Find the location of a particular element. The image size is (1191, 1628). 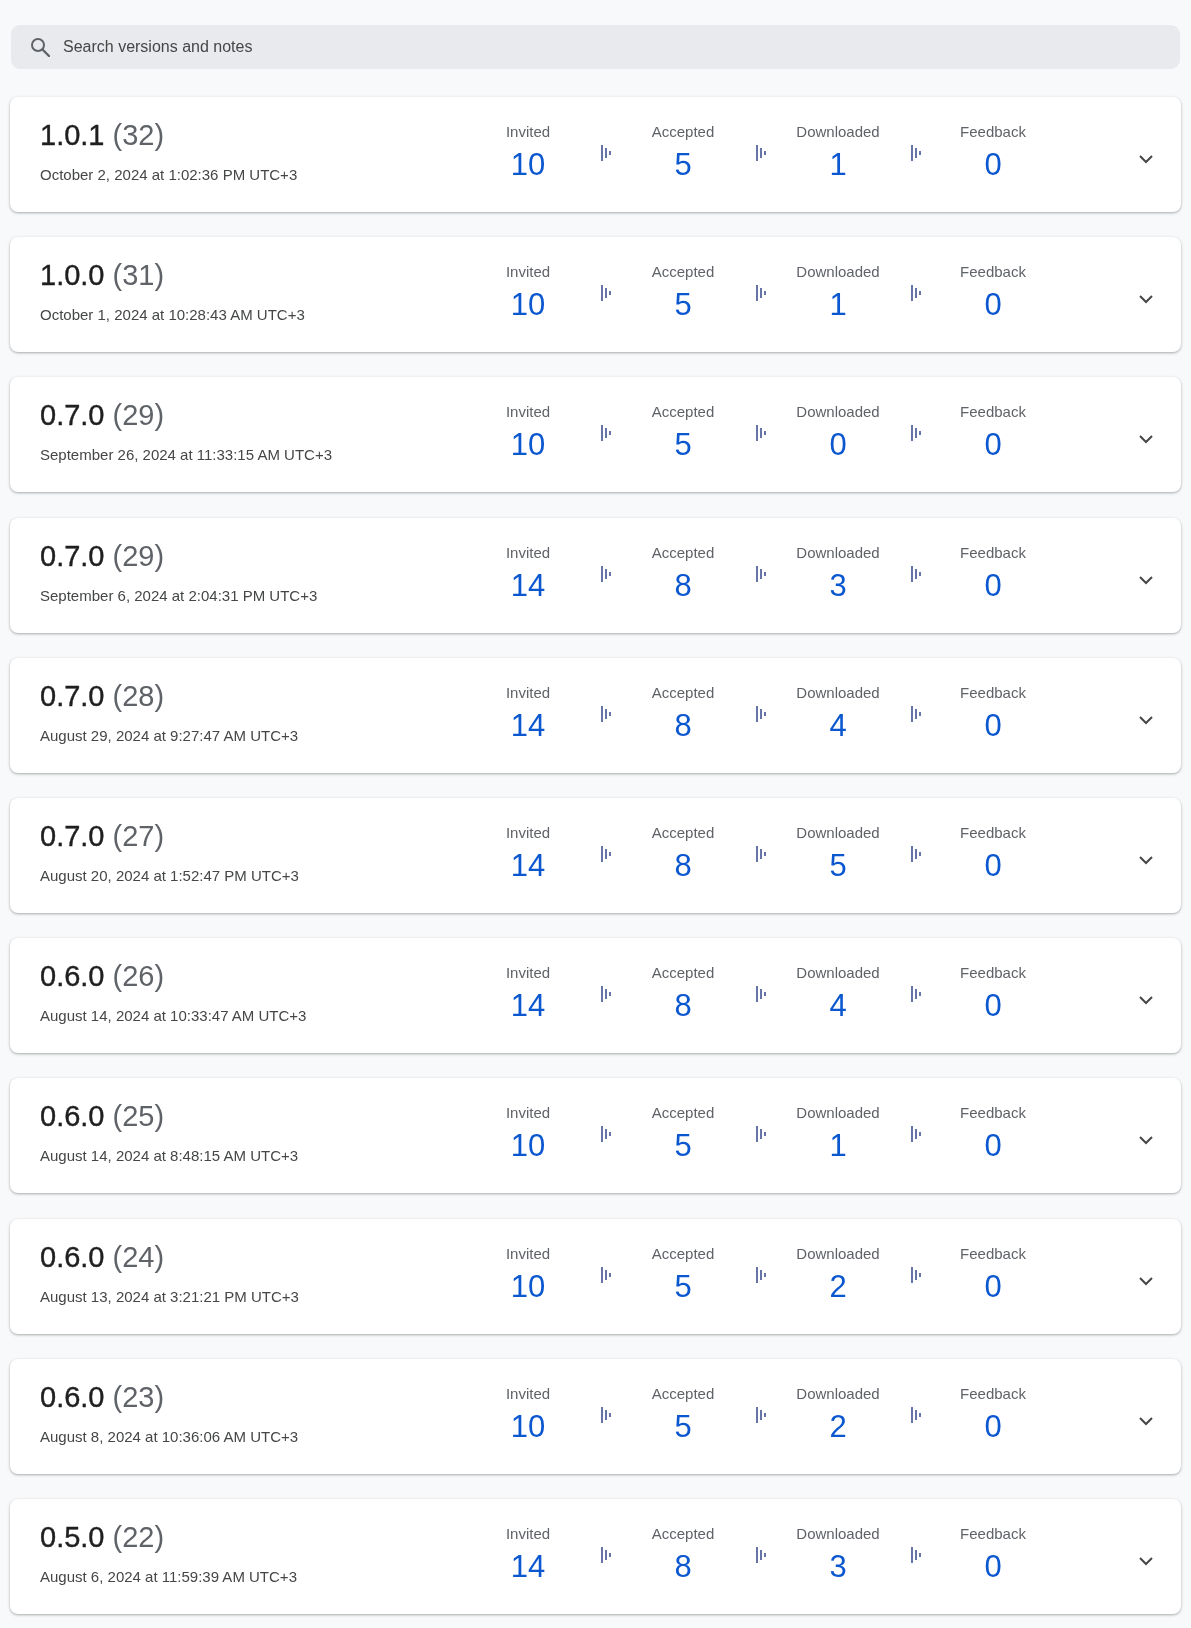

build-number: (31) is located at coordinates (138, 275).